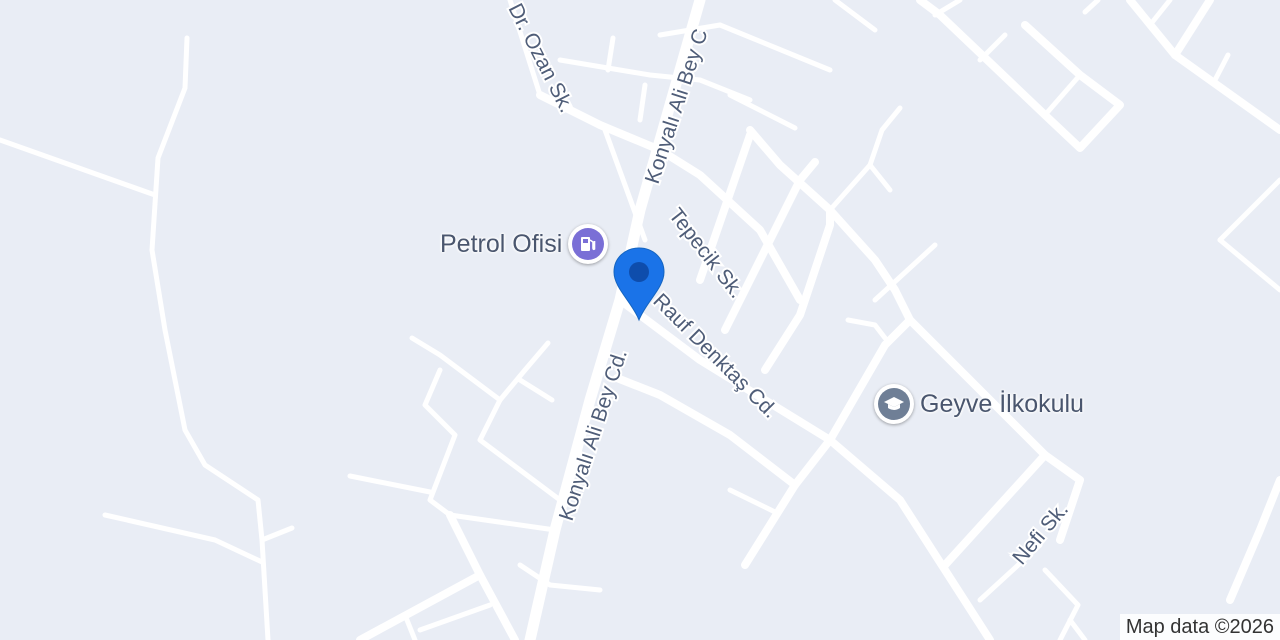 The image size is (1280, 640). What do you see at coordinates (1002, 403) in the screenshot?
I see `poi-label-geyve-ilkokulu: Geyve İlkokulu` at bounding box center [1002, 403].